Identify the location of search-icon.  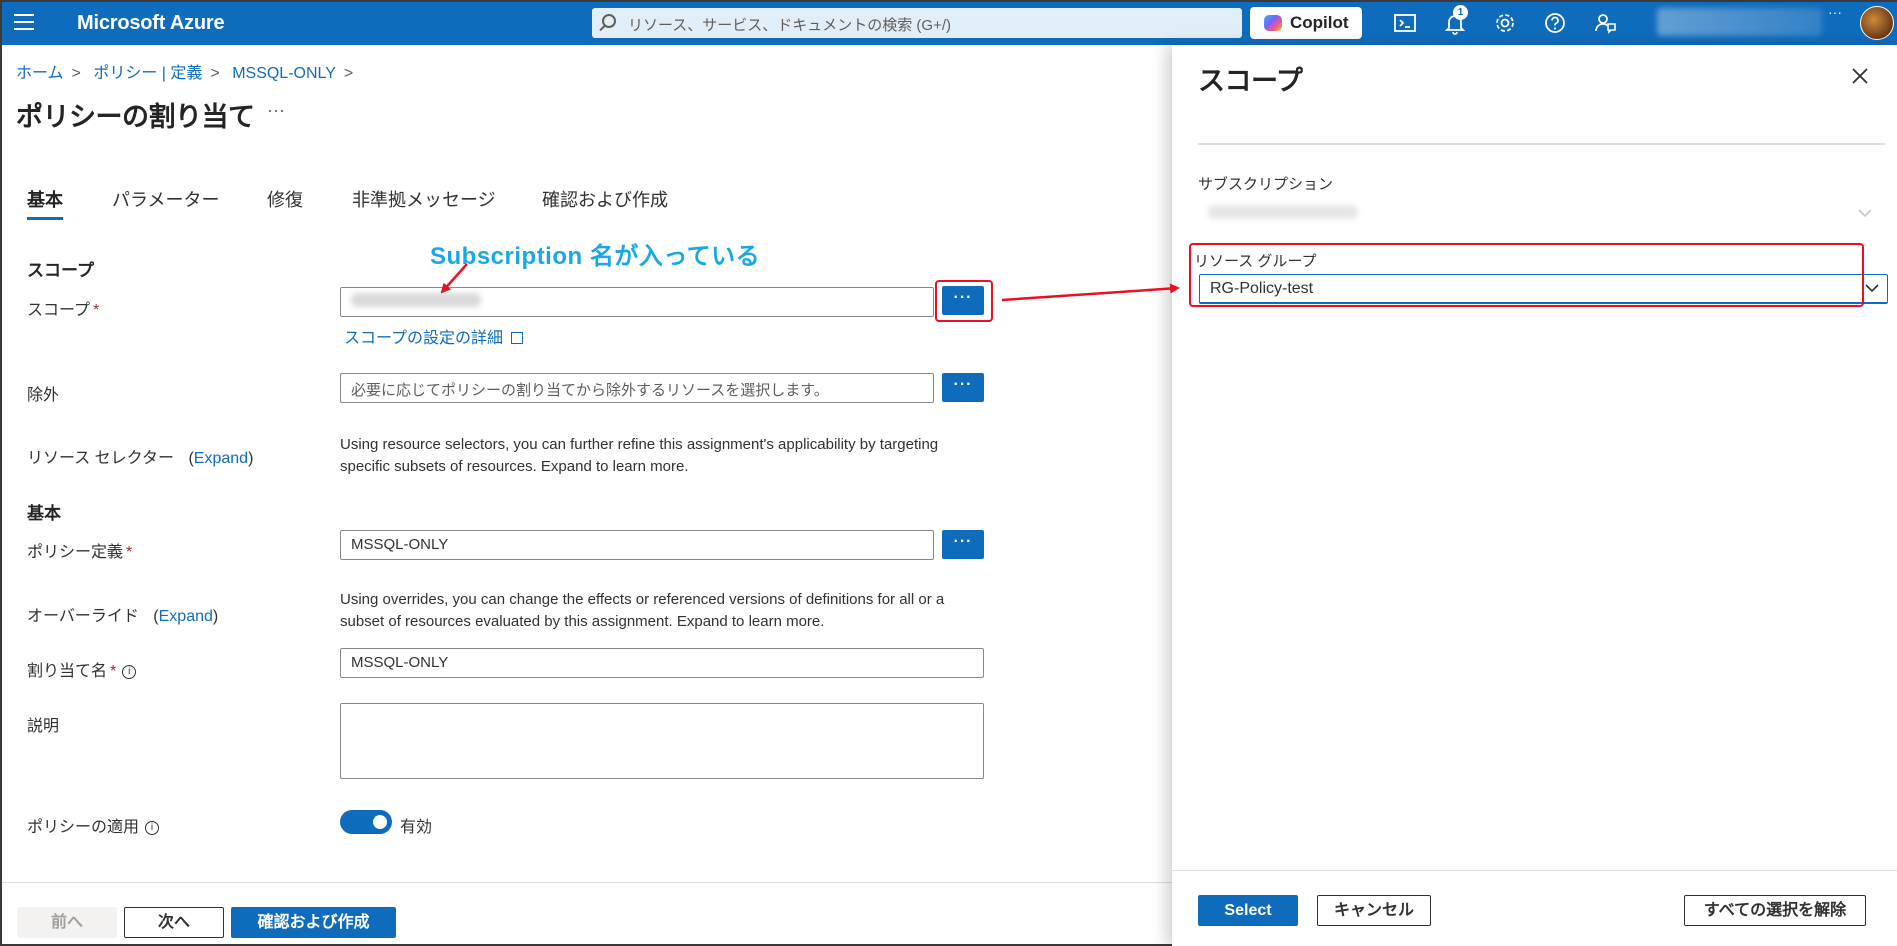
(609, 21).